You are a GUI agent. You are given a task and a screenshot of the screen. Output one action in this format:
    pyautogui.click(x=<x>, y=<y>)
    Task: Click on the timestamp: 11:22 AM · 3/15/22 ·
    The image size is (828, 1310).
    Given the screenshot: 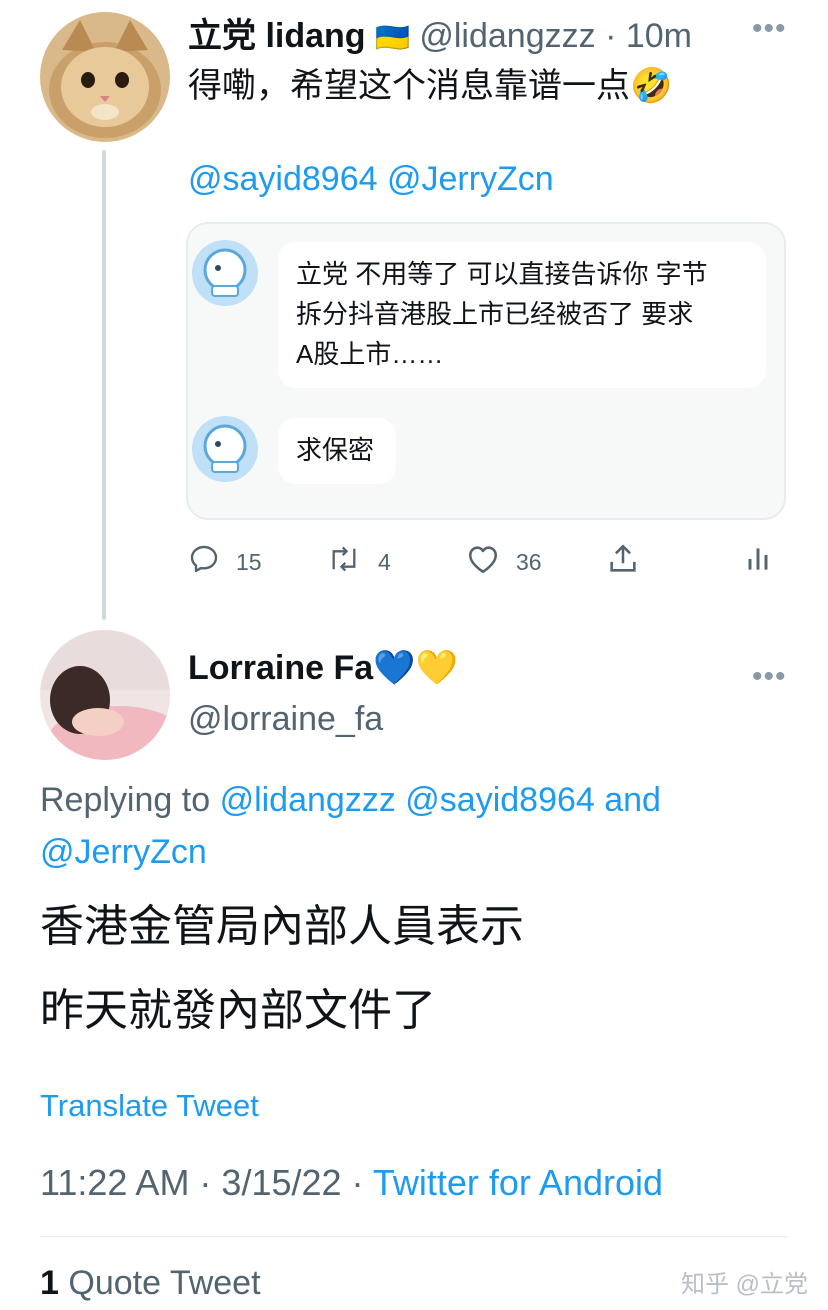 What is the action you would take?
    pyautogui.click(x=202, y=1182)
    